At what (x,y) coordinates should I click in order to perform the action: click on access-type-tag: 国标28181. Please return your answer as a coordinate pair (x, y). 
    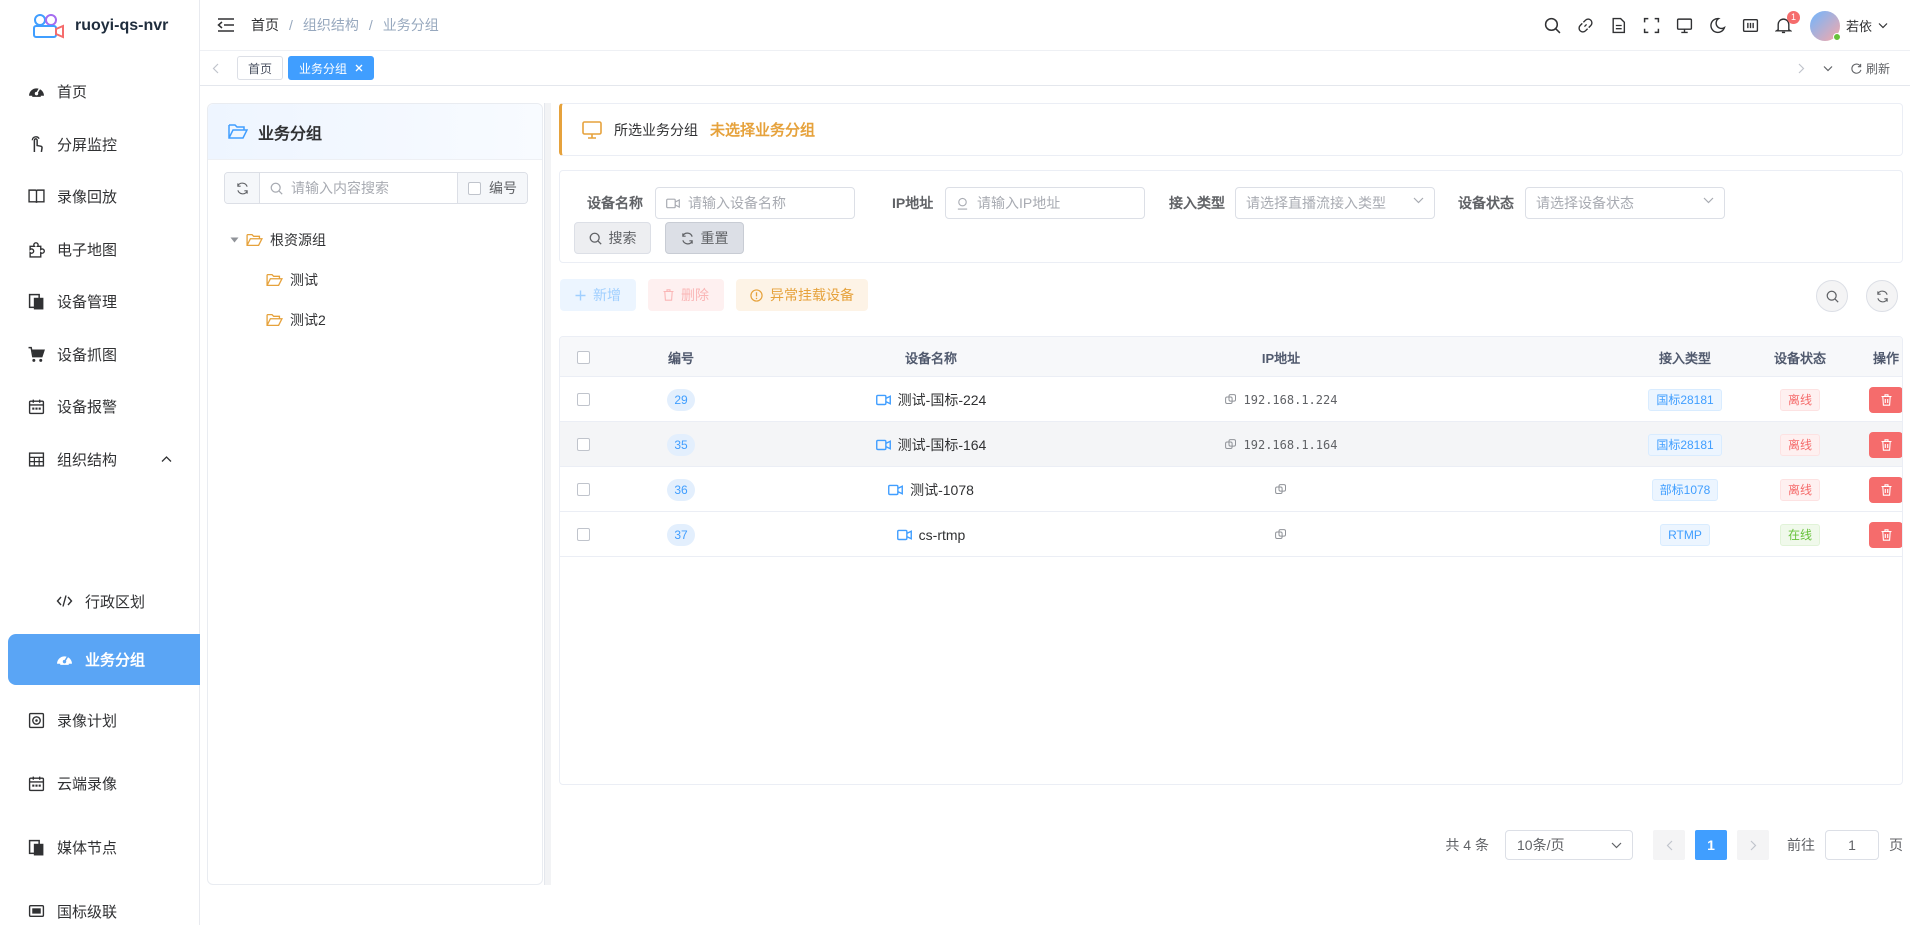
    Looking at the image, I should click on (1685, 399).